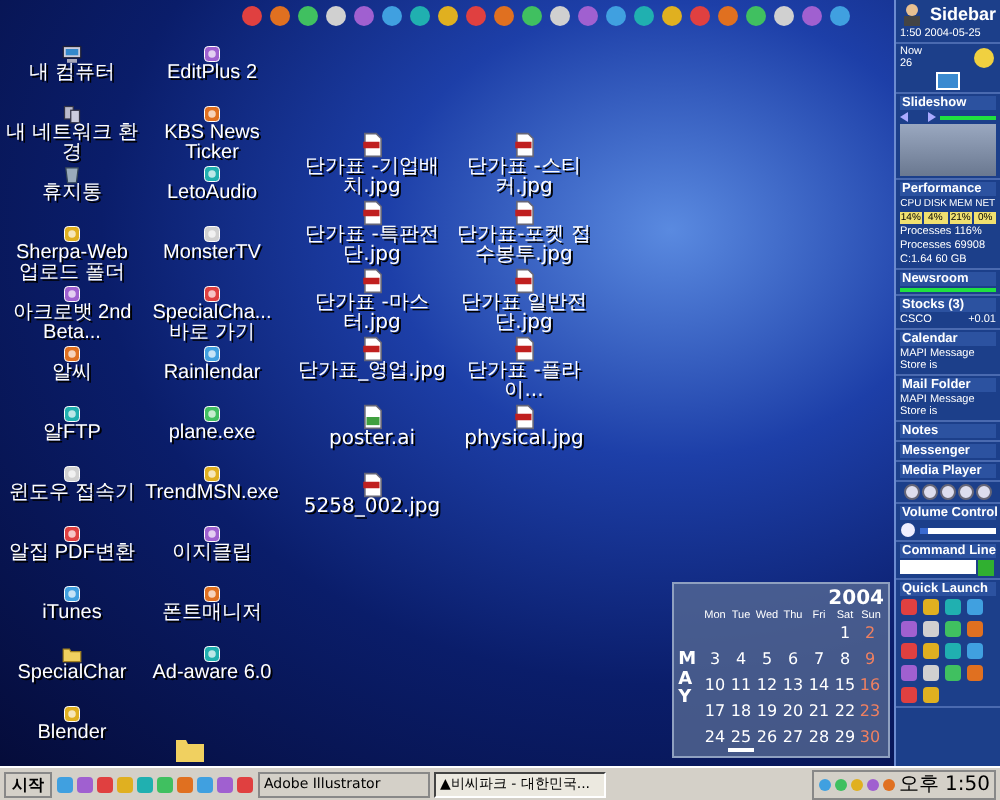  Describe the element at coordinates (72, 674) in the screenshot. I see `icon-label: SpecialChar` at that location.